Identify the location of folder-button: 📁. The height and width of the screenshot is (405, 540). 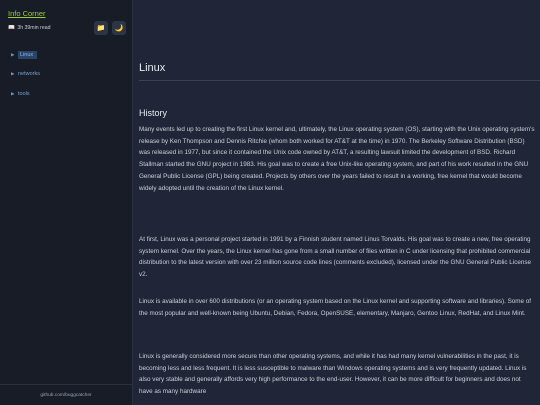
(101, 28).